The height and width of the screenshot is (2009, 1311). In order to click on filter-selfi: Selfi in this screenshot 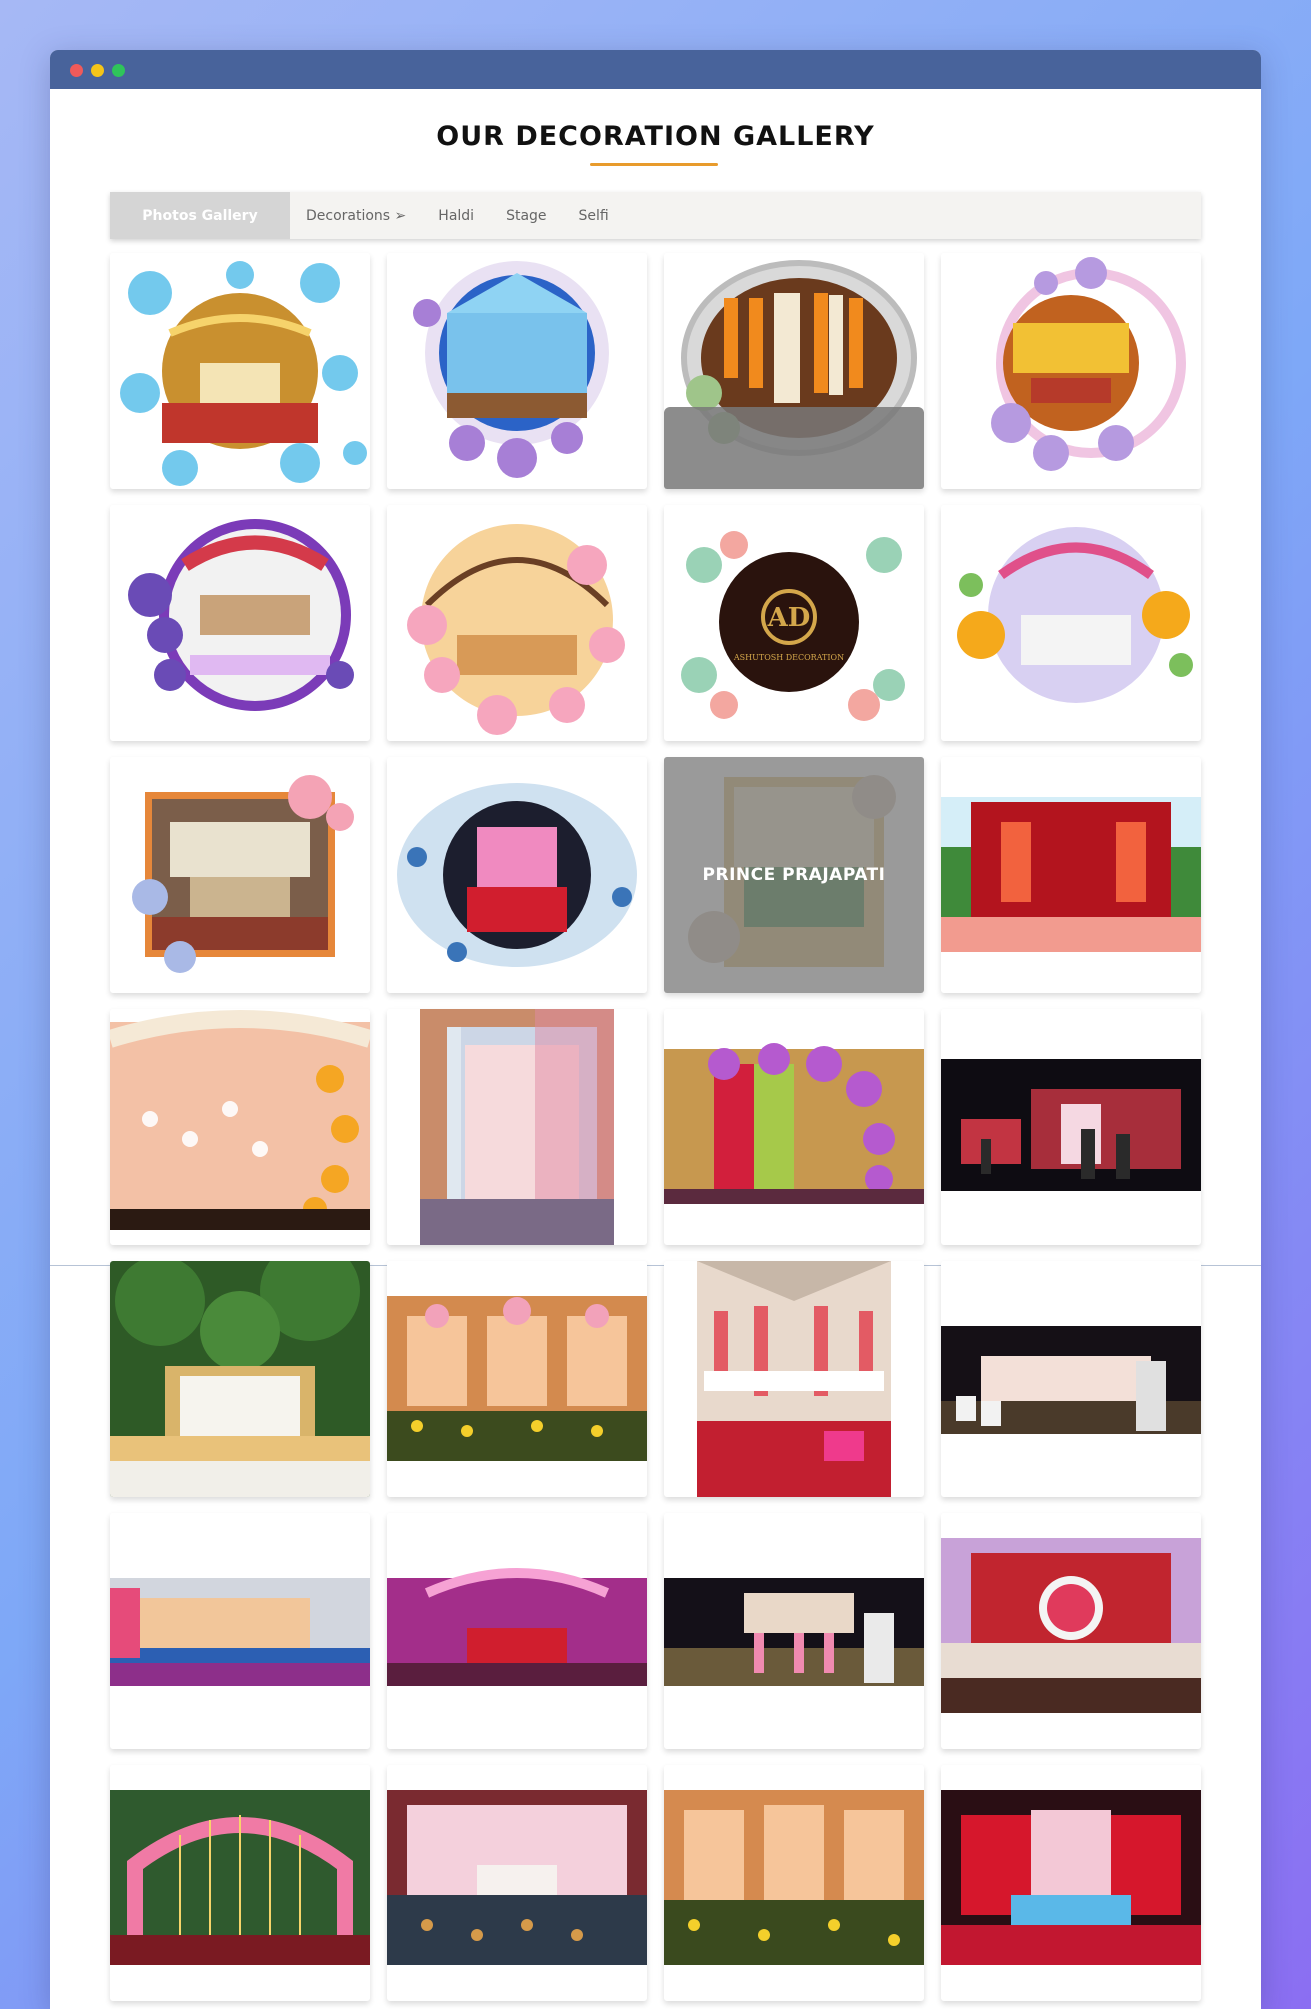, I will do `click(594, 215)`.